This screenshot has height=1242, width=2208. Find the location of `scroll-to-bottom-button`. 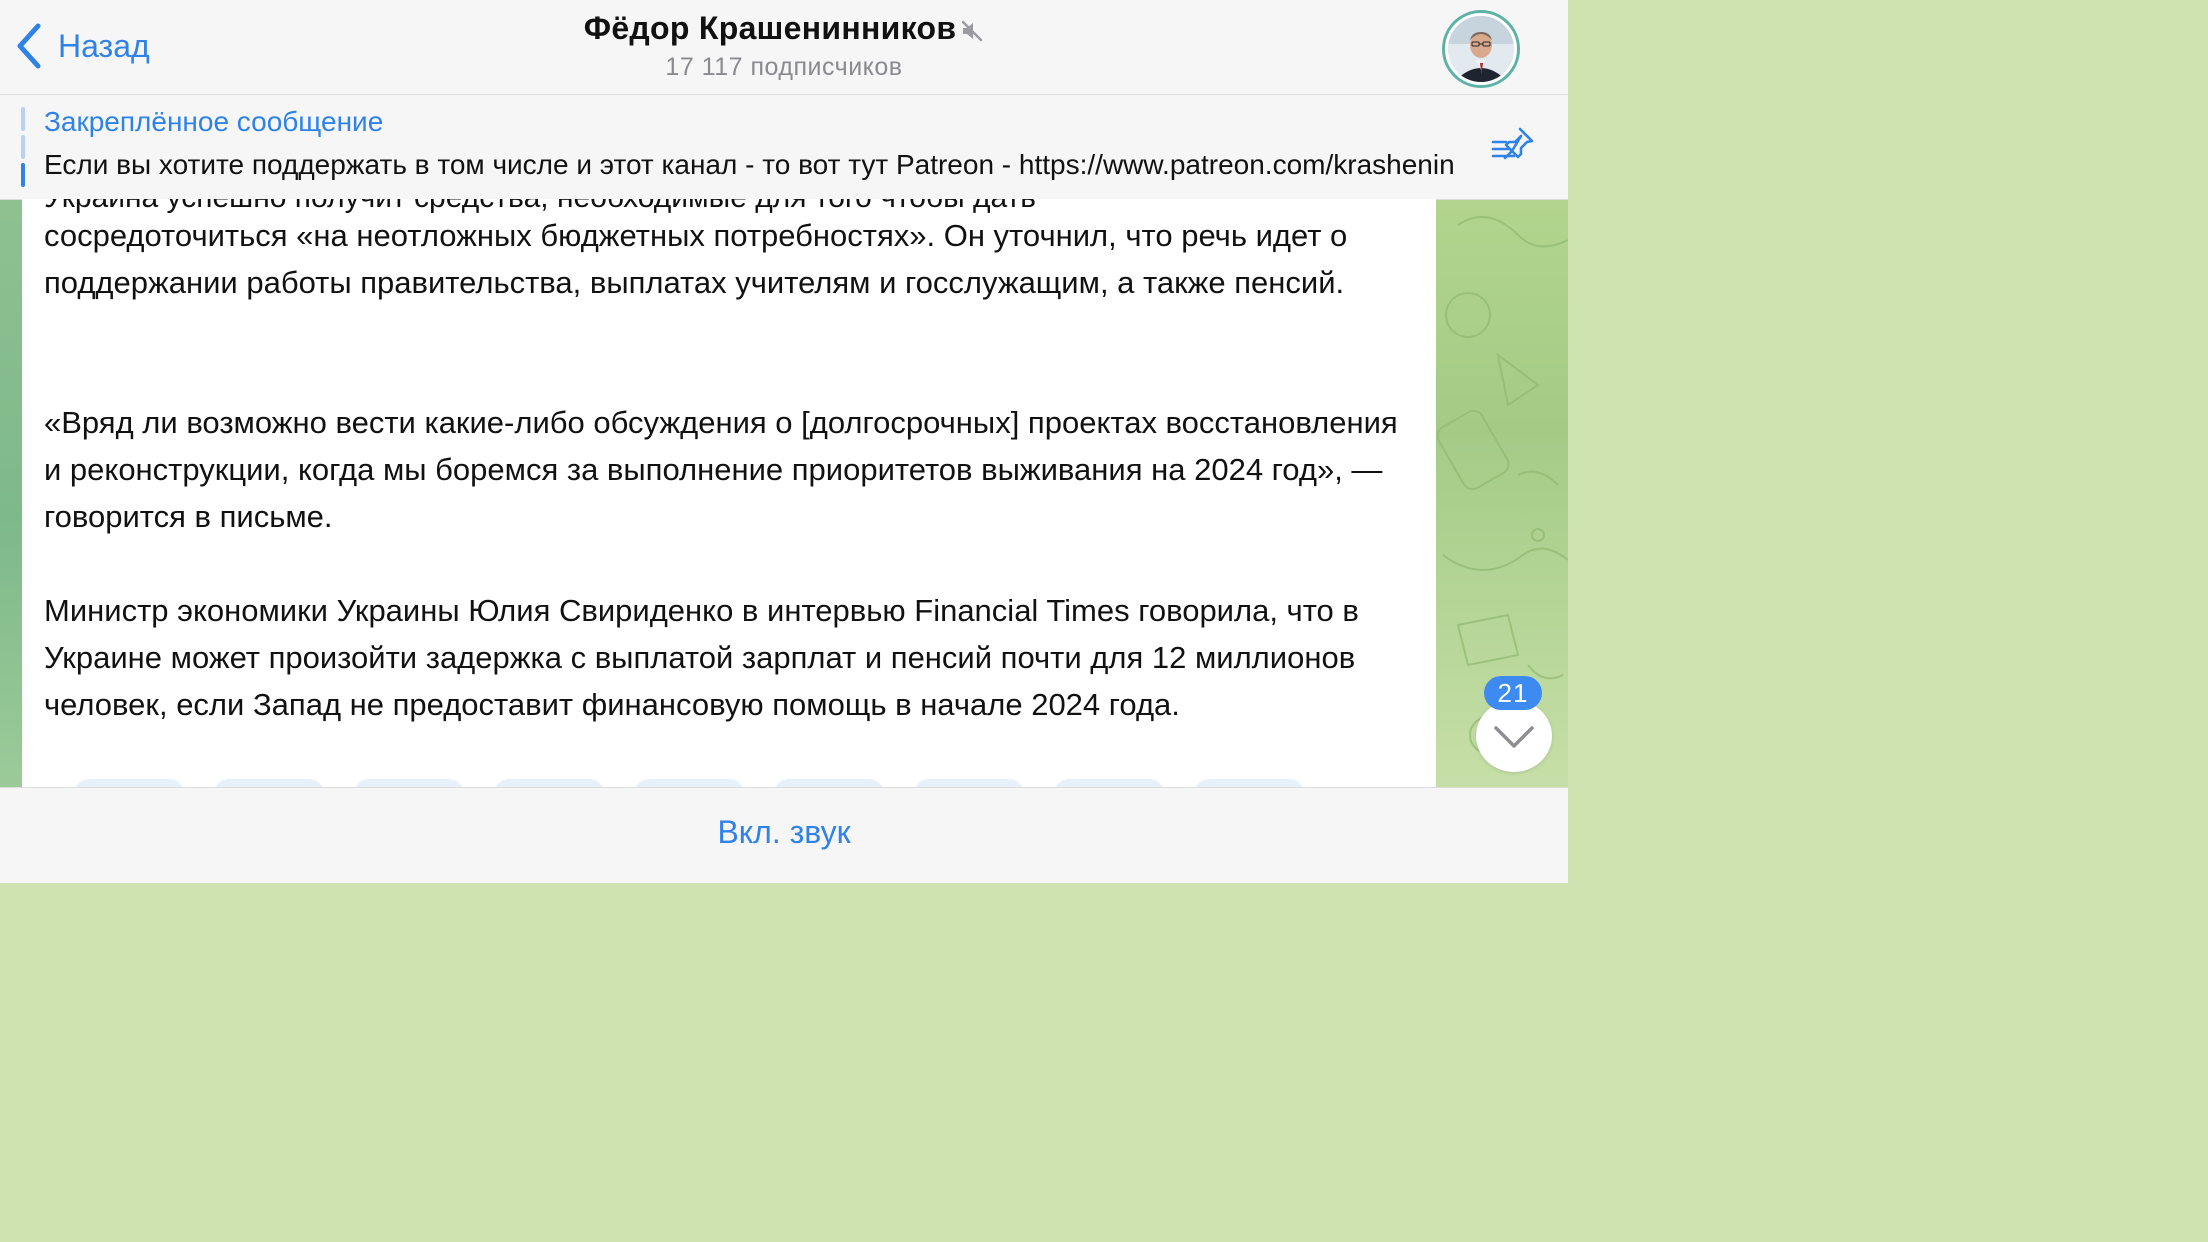

scroll-to-bottom-button is located at coordinates (1514, 736).